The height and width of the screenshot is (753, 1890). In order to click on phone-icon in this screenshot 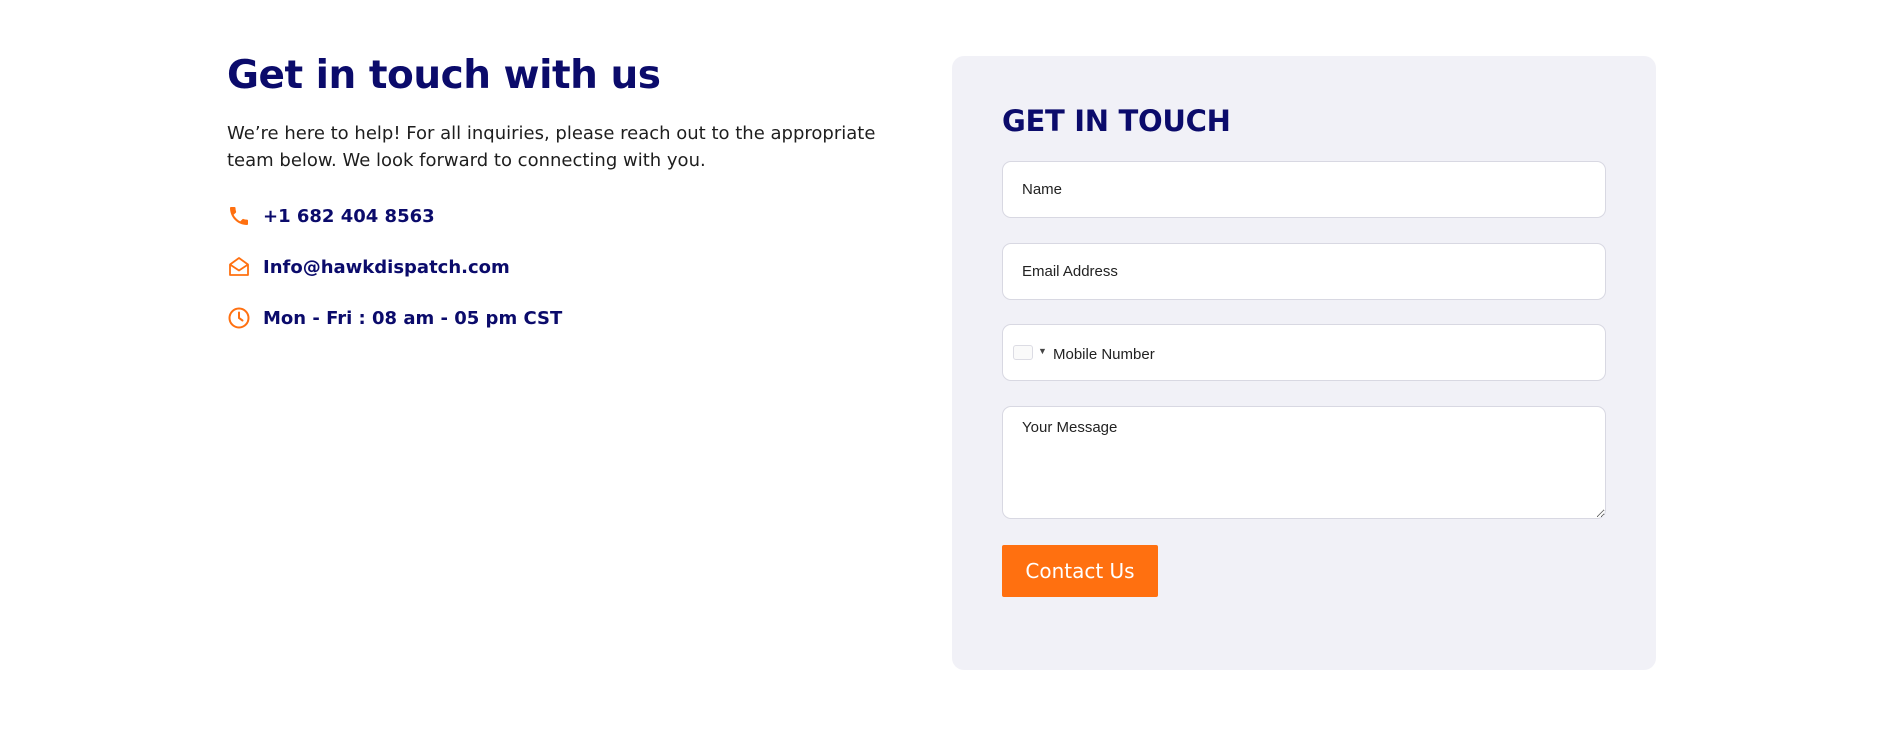, I will do `click(239, 216)`.